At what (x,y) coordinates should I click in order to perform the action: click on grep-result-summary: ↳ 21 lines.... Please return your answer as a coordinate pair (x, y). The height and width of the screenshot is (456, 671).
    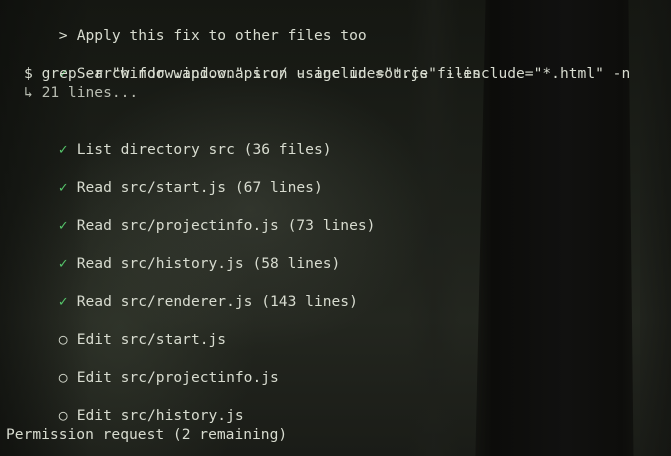
    Looking at the image, I should click on (81, 92).